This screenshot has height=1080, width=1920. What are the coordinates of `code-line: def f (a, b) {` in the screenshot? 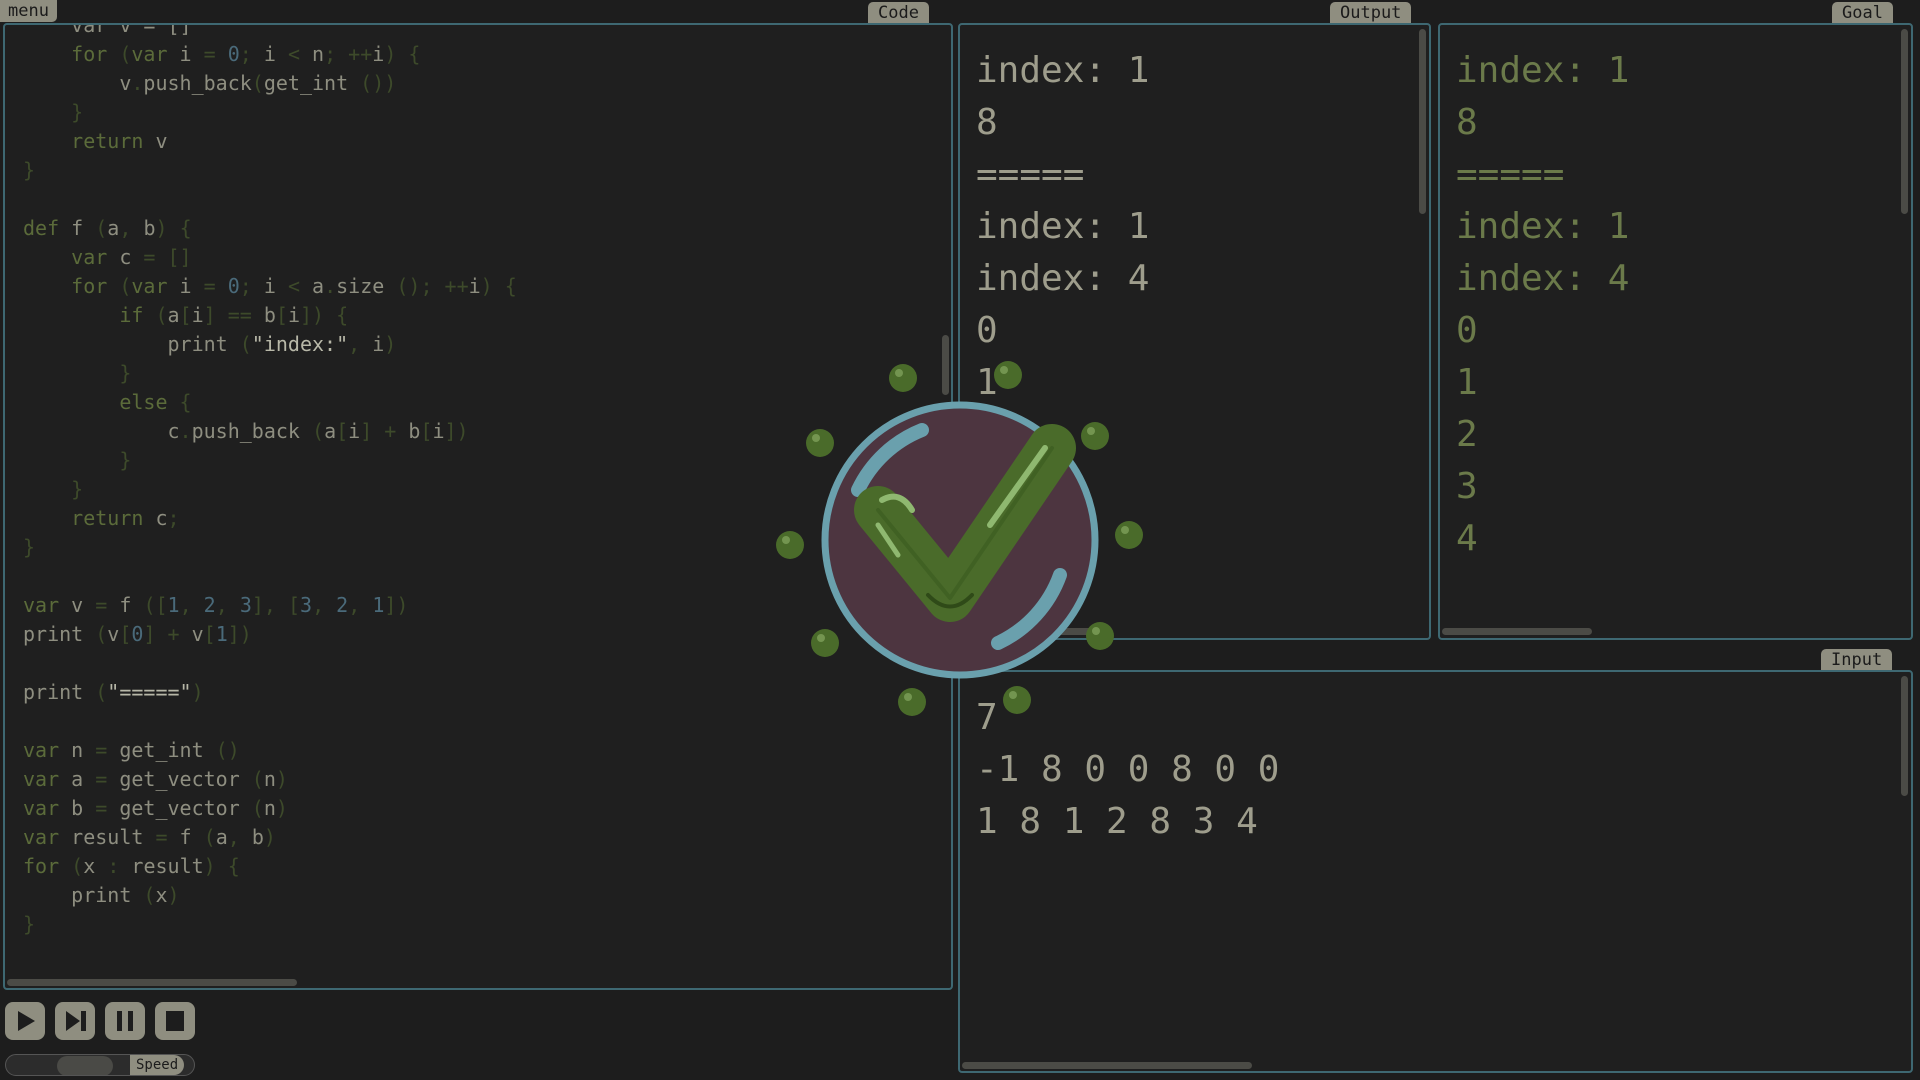 It's located at (270, 228).